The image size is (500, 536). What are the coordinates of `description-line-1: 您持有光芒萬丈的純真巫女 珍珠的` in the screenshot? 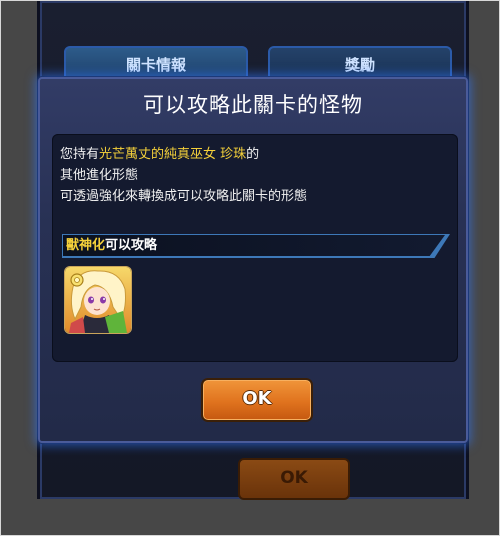 It's located at (183, 154).